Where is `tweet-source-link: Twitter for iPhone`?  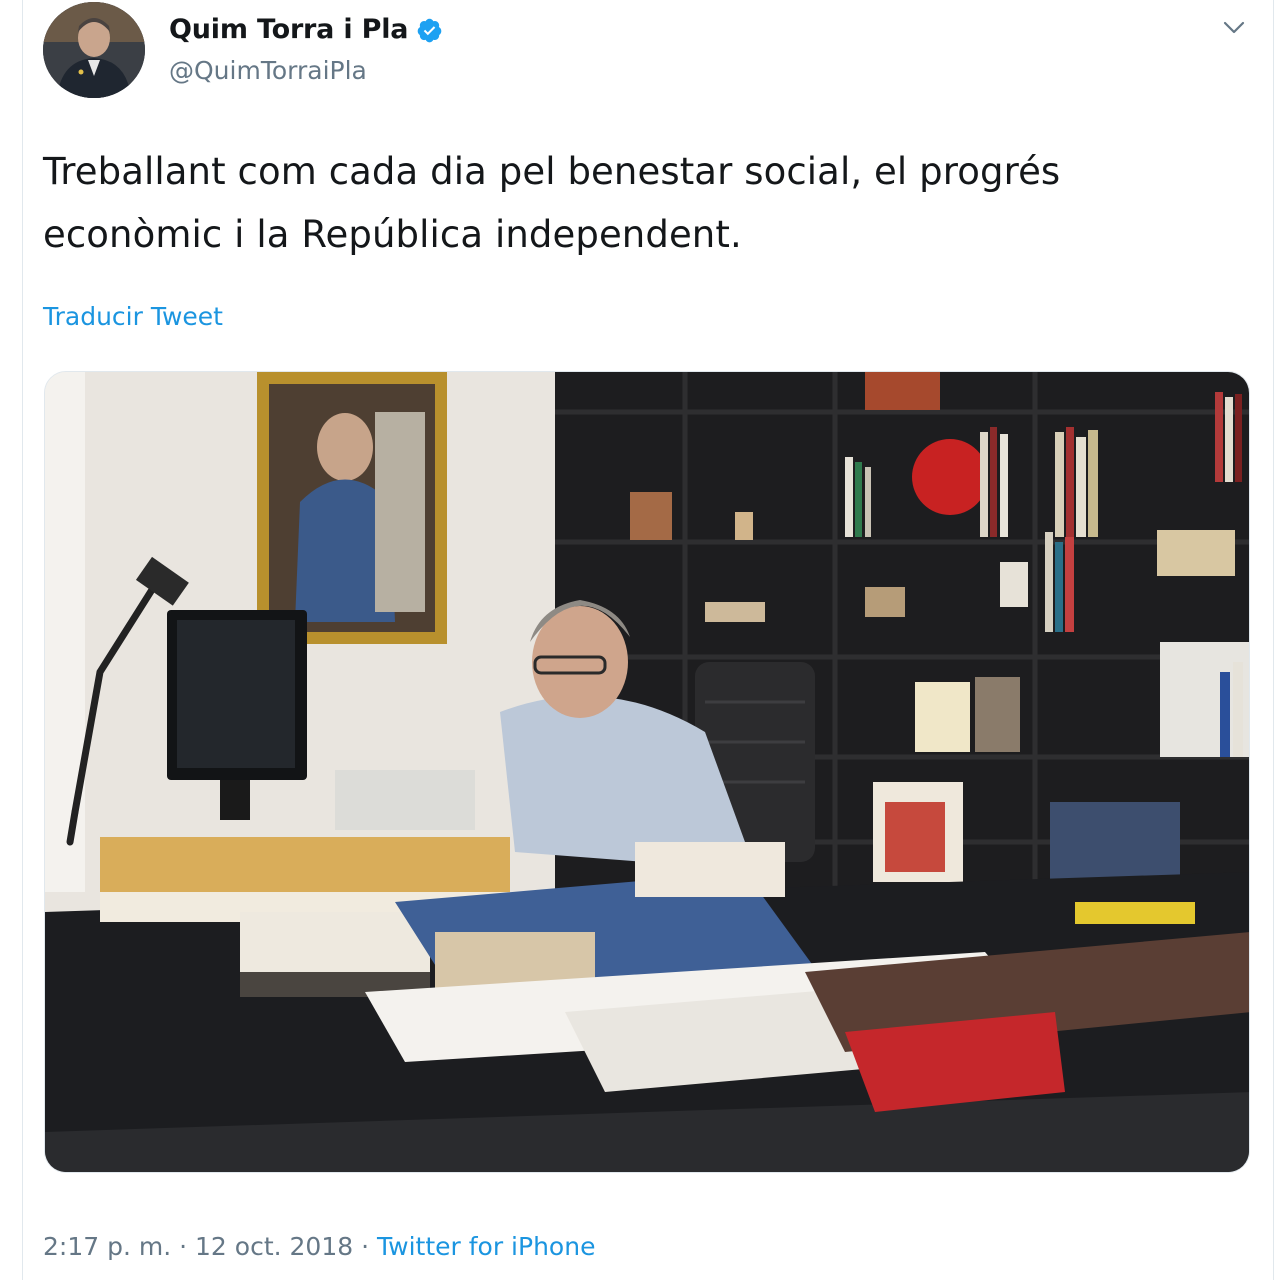 tweet-source-link: Twitter for iPhone is located at coordinates (486, 1246).